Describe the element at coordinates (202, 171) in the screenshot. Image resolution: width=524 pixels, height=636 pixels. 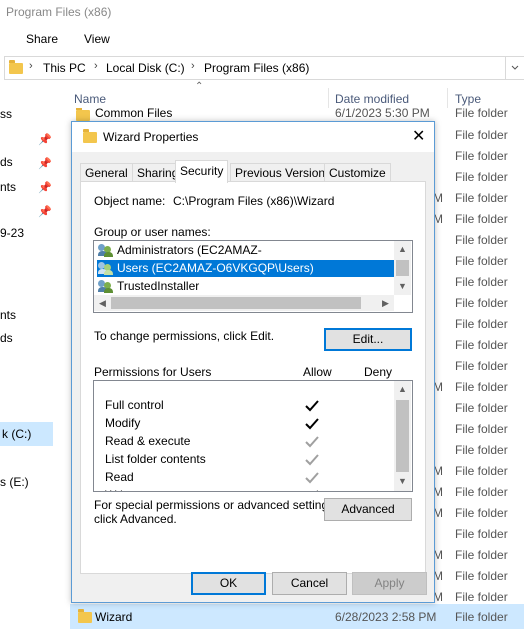
I see `tab-security: Security` at that location.